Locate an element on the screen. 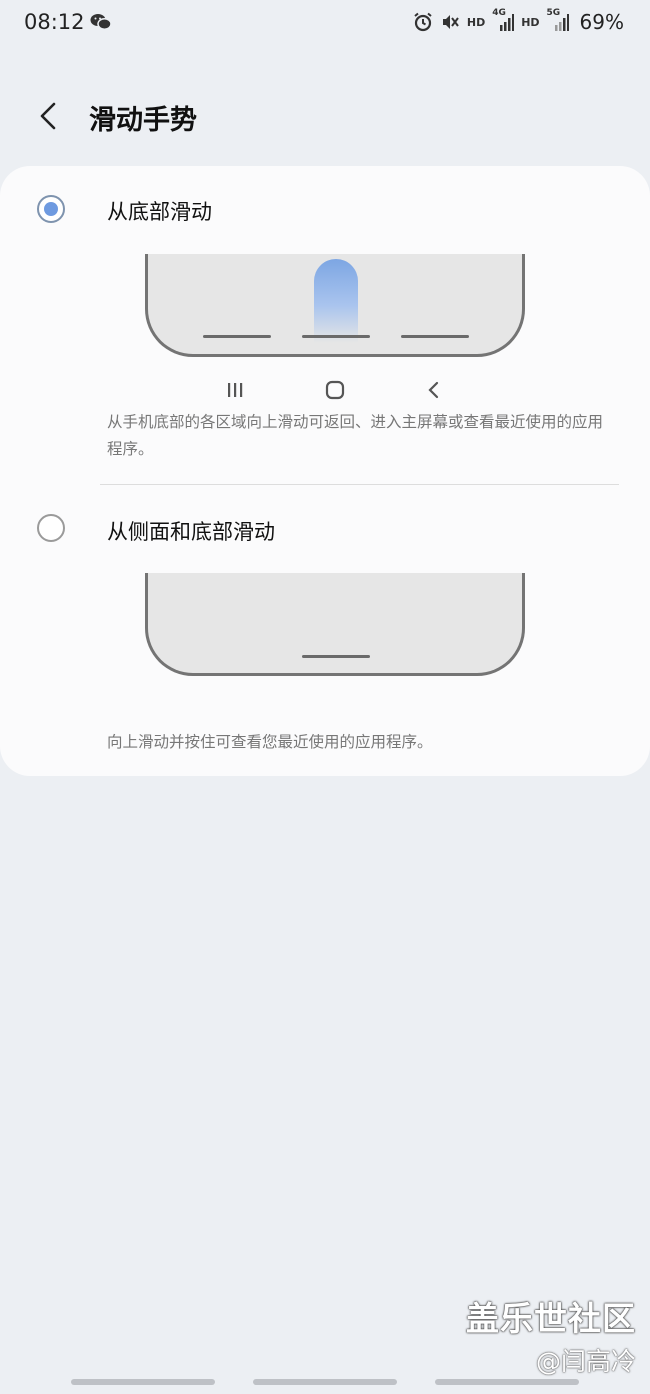  option-label: 从底部滑动 is located at coordinates (159, 212).